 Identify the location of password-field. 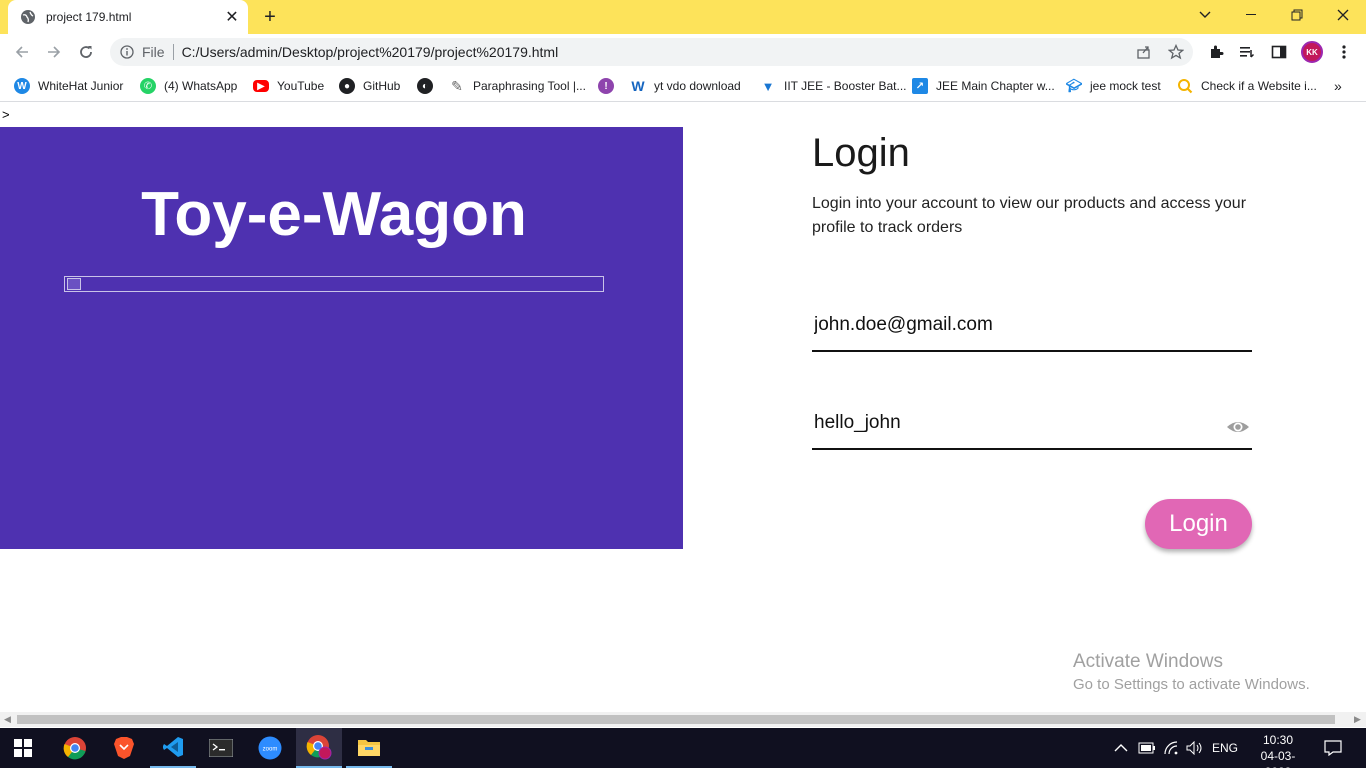
(1032, 426).